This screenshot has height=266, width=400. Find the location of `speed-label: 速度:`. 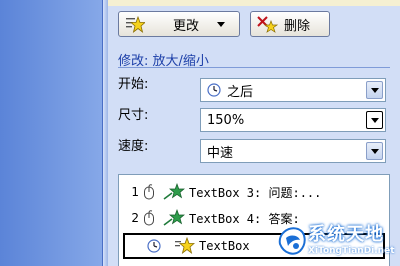

speed-label: 速度: is located at coordinates (133, 146).